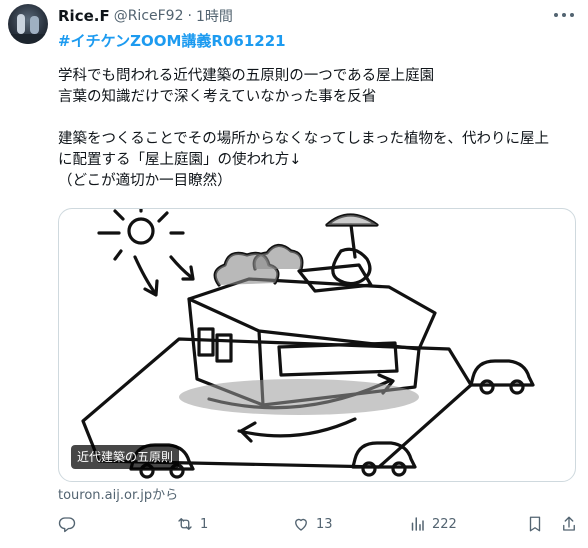 The width and height of the screenshot is (588, 548). What do you see at coordinates (444, 524) in the screenshot?
I see `views-count: 222` at bounding box center [444, 524].